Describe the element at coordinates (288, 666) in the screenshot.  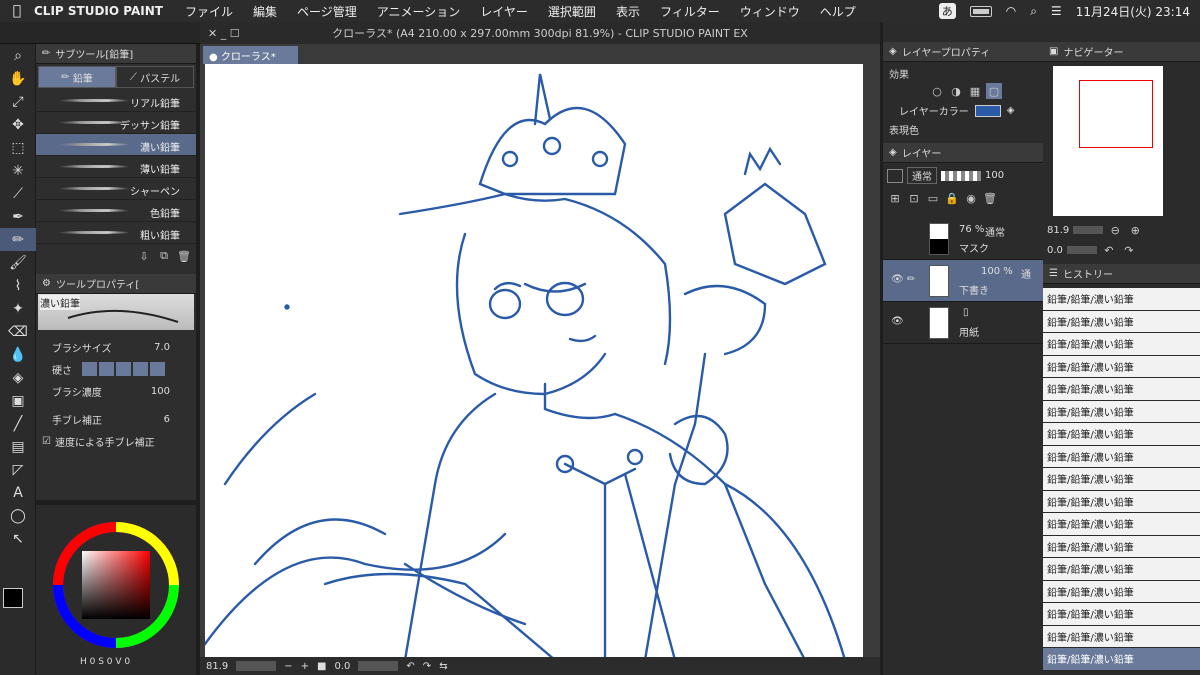
I see `zoom-out-icon: −` at that location.